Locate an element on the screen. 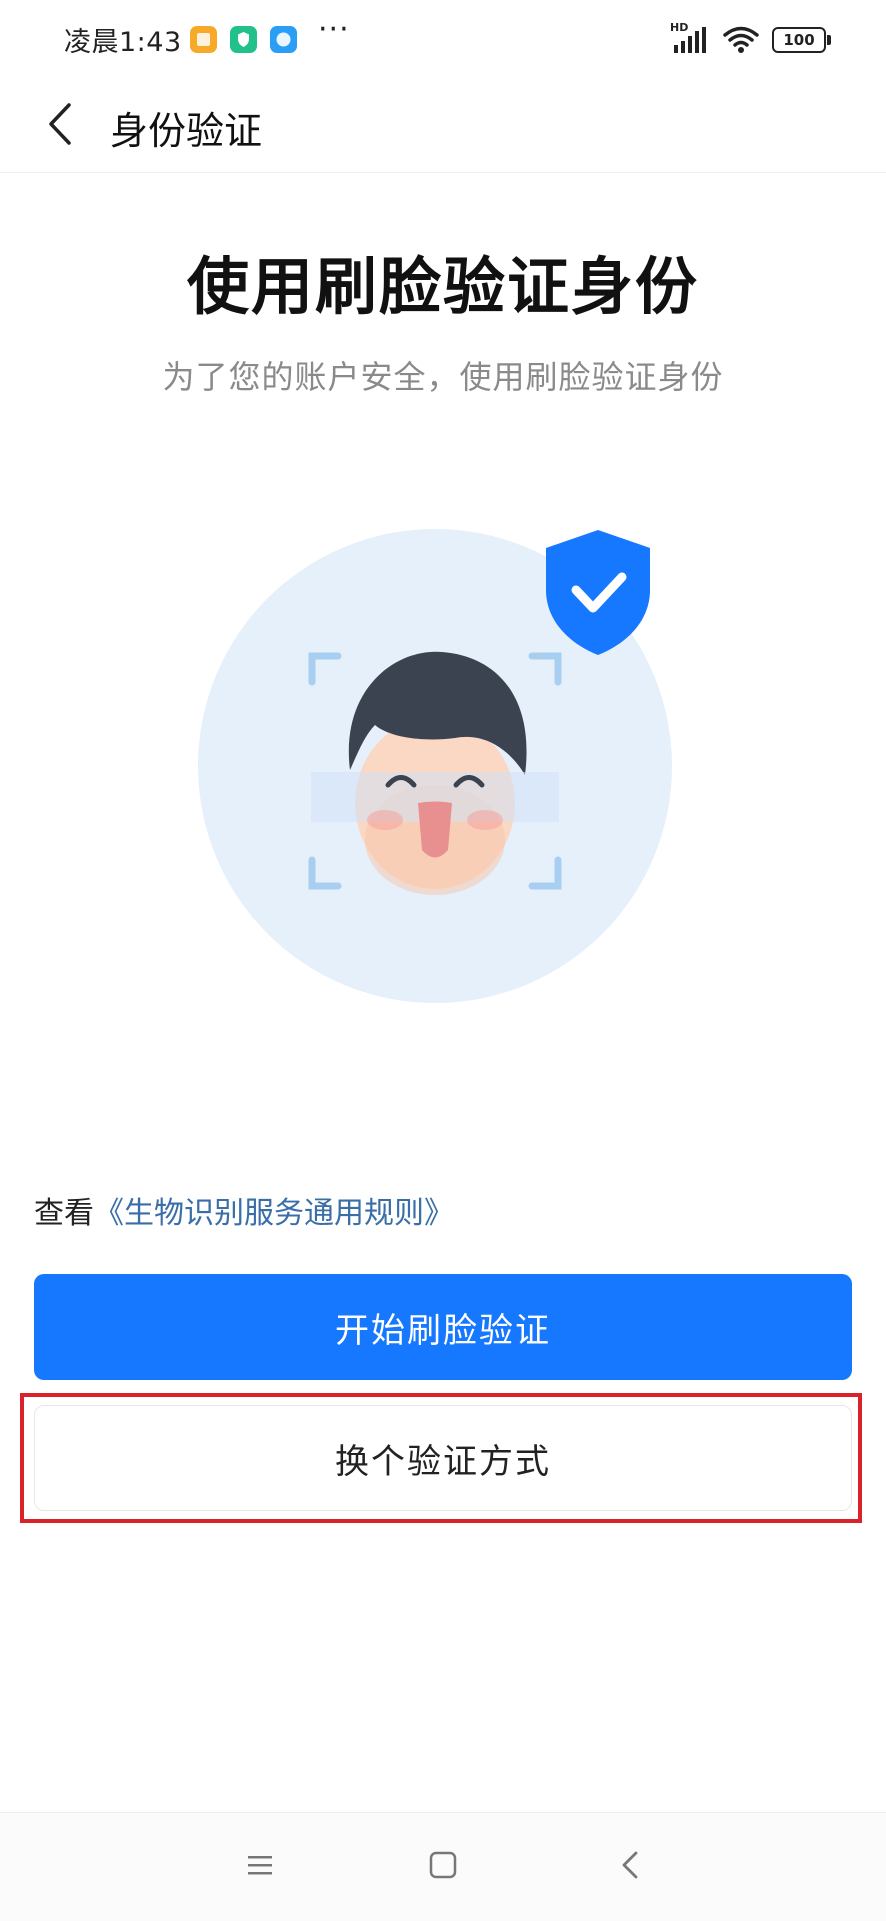 The height and width of the screenshot is (1921, 886). nav-back-button is located at coordinates (630, 1867).